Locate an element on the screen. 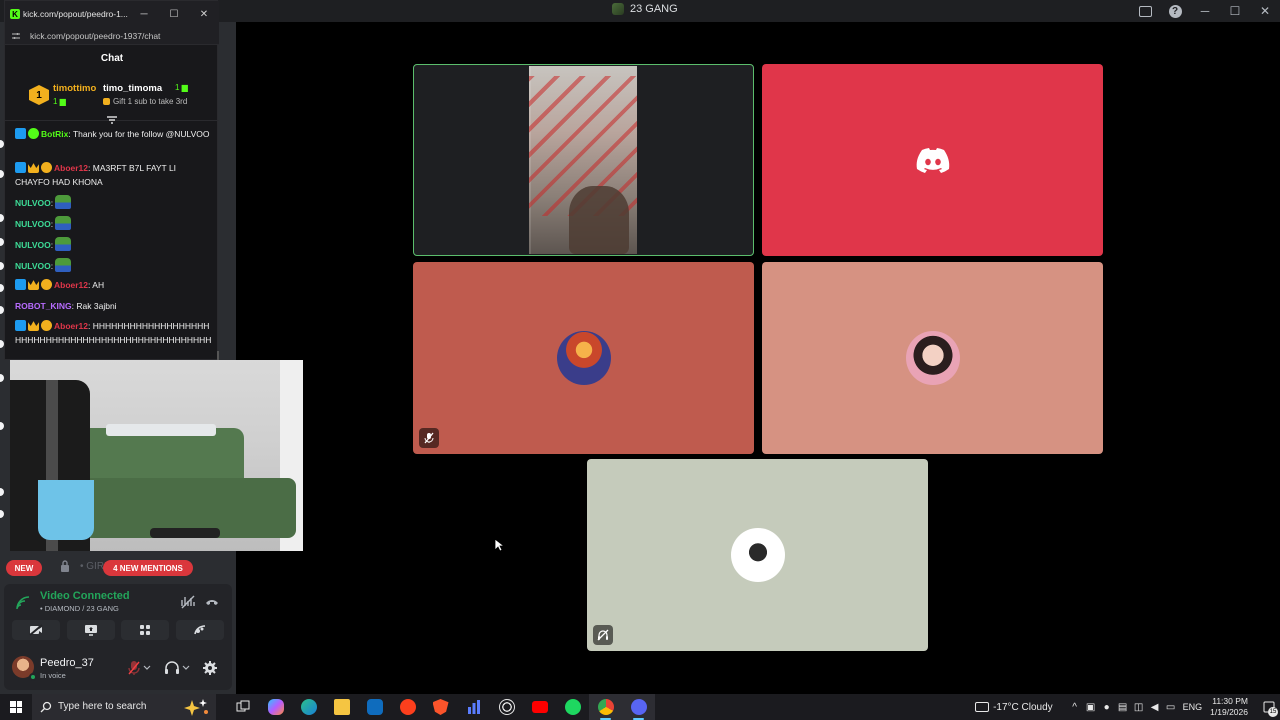  popout-url-bar: kick.com/popout/peedro-1937/chat is located at coordinates (112, 36).